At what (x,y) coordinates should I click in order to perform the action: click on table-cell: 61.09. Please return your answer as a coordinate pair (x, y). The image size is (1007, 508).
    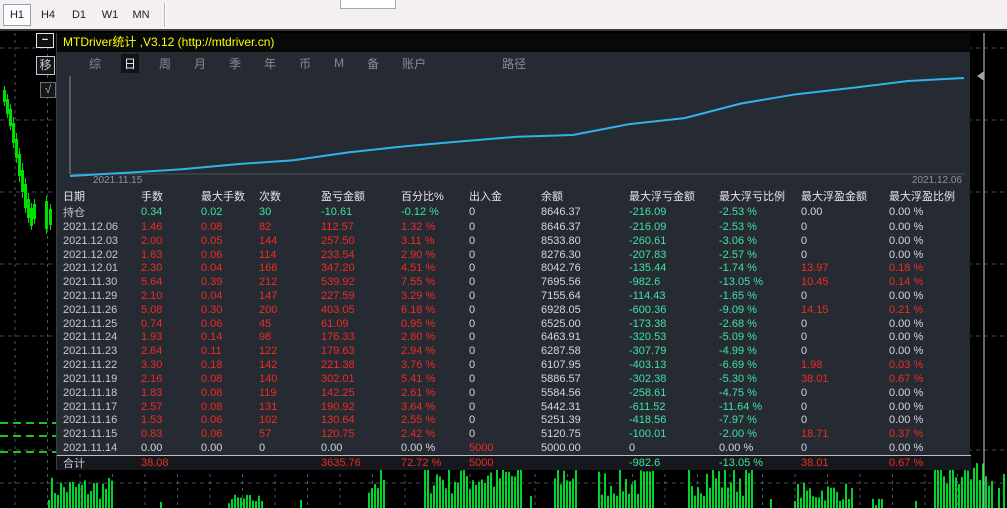
    Looking at the image, I should click on (335, 323).